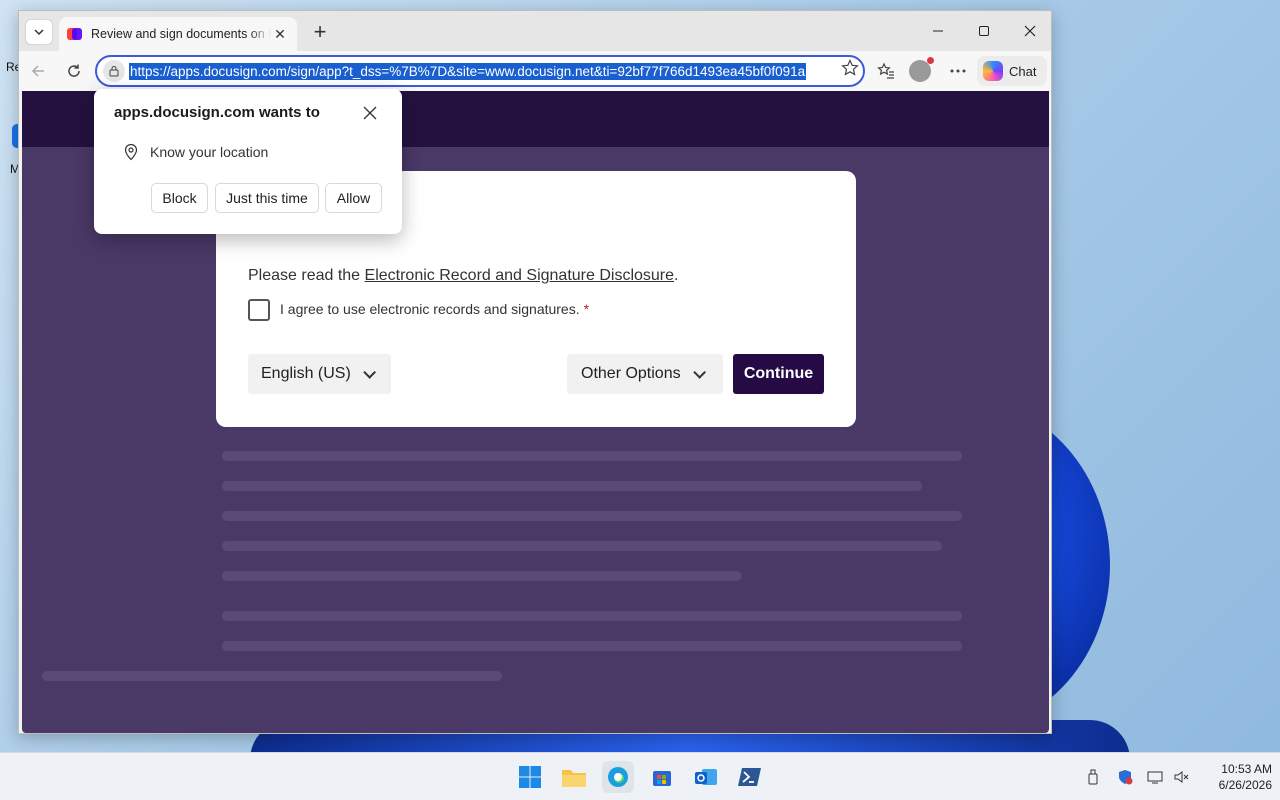 This screenshot has width=1280, height=800. I want to click on blurred-footer-text, so click(272, 676).